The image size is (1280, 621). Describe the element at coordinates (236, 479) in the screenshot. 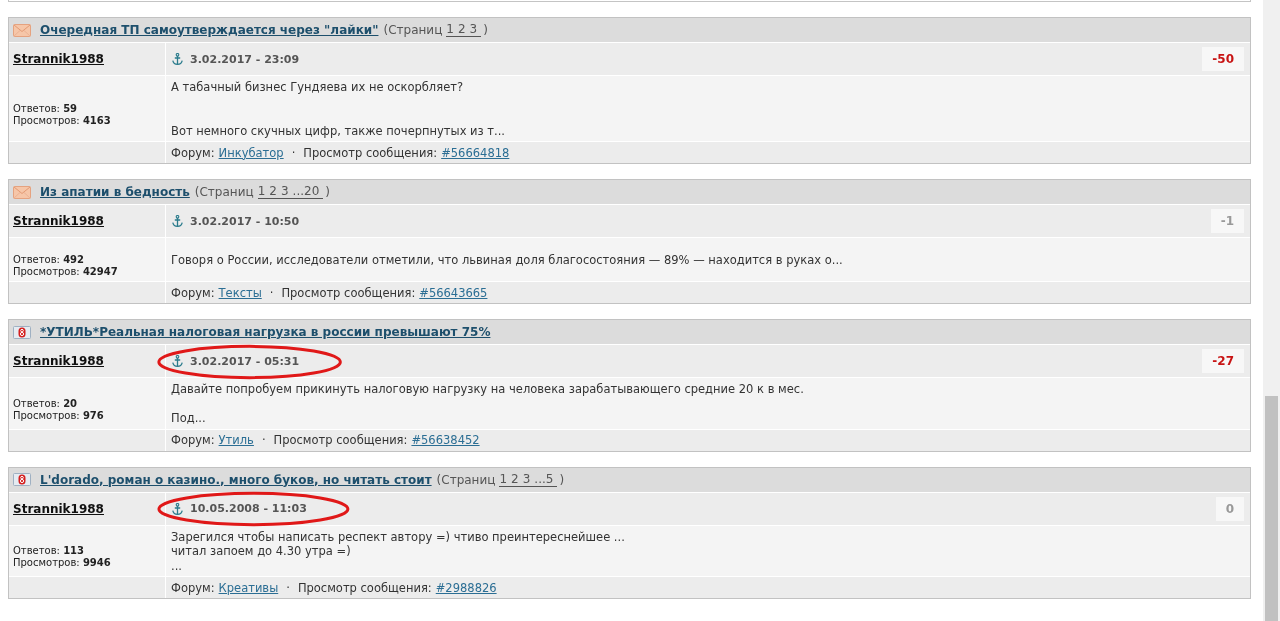

I see `topic-title-link: L'dorado, роман о казино., много буков, но читать стоит` at that location.